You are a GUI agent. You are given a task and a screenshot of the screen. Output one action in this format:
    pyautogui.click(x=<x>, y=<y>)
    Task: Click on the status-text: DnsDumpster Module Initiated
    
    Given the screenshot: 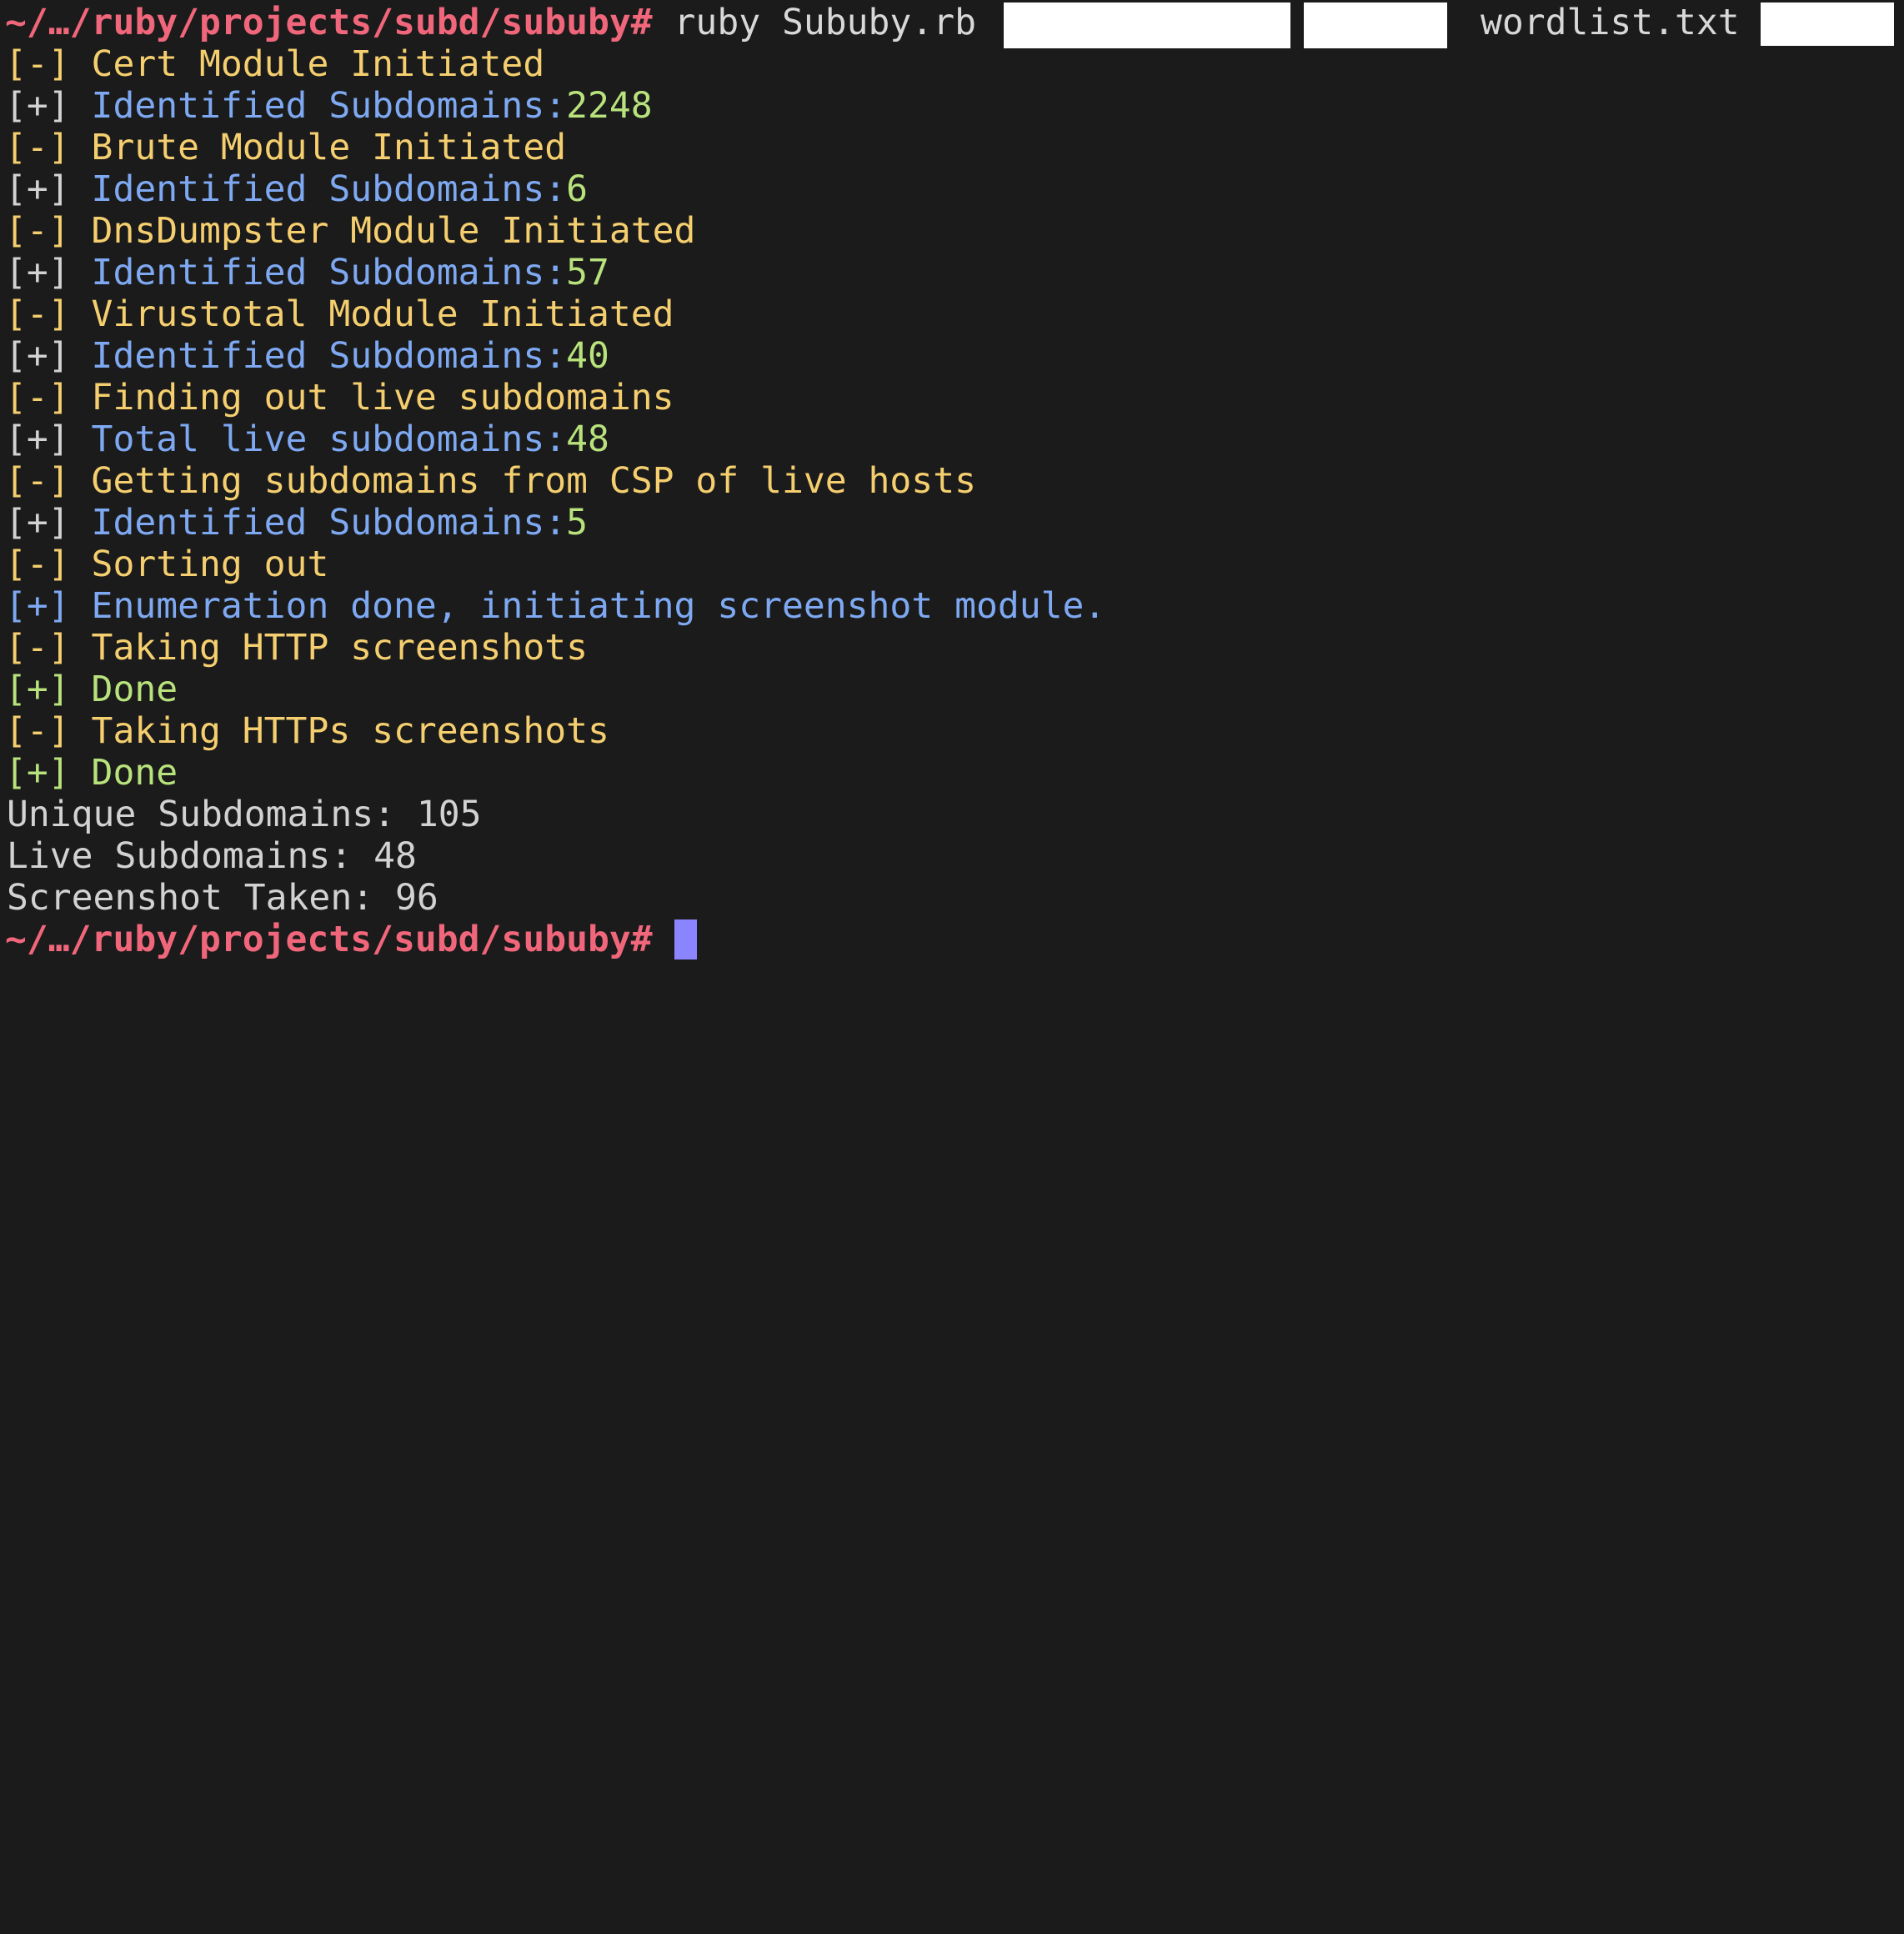 What is the action you would take?
    pyautogui.click(x=382, y=231)
    